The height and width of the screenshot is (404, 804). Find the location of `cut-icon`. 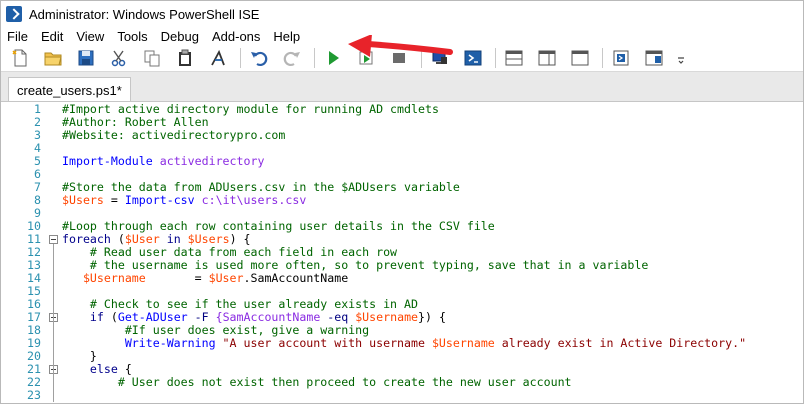

cut-icon is located at coordinates (119, 58).